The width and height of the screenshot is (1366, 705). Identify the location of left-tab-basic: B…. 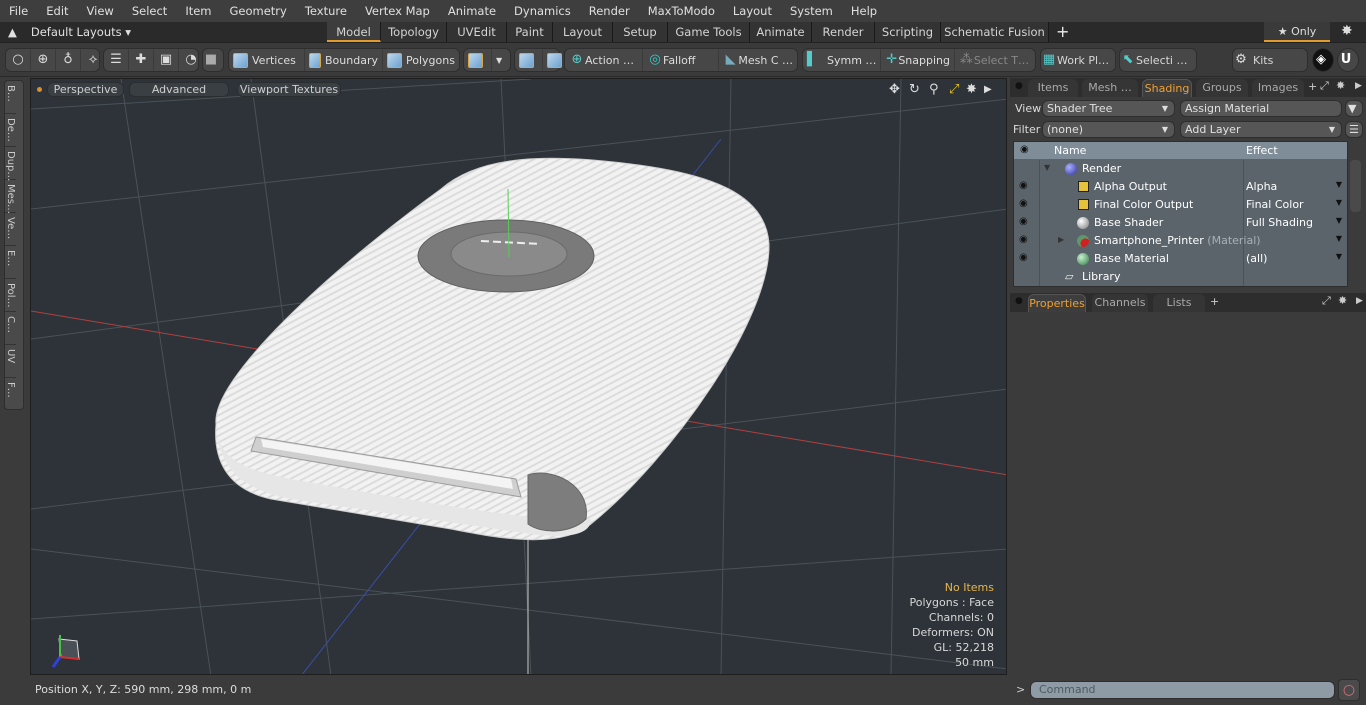
(10, 97).